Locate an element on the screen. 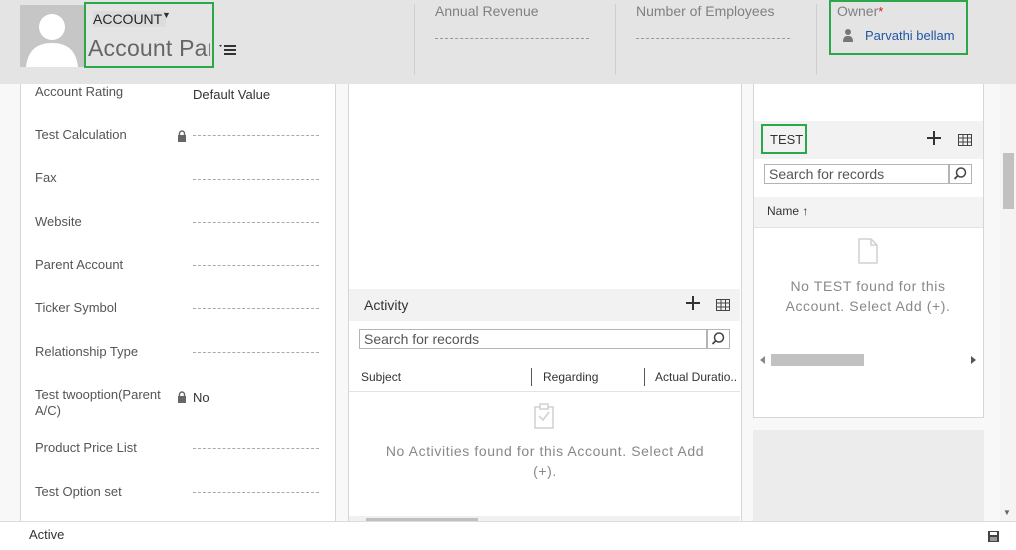  column-name-label: Name is located at coordinates (783, 211).